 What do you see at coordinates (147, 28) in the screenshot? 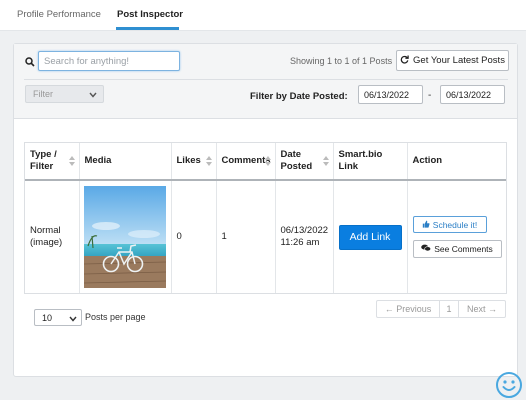
I see `active-tab-indicator` at bounding box center [147, 28].